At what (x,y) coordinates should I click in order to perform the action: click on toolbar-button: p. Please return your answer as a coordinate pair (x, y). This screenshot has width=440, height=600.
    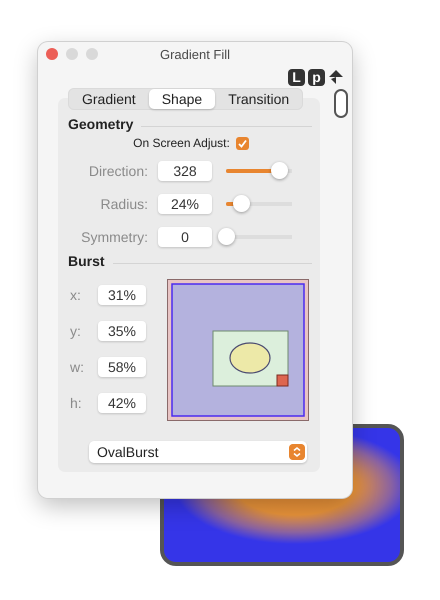
    Looking at the image, I should click on (316, 77).